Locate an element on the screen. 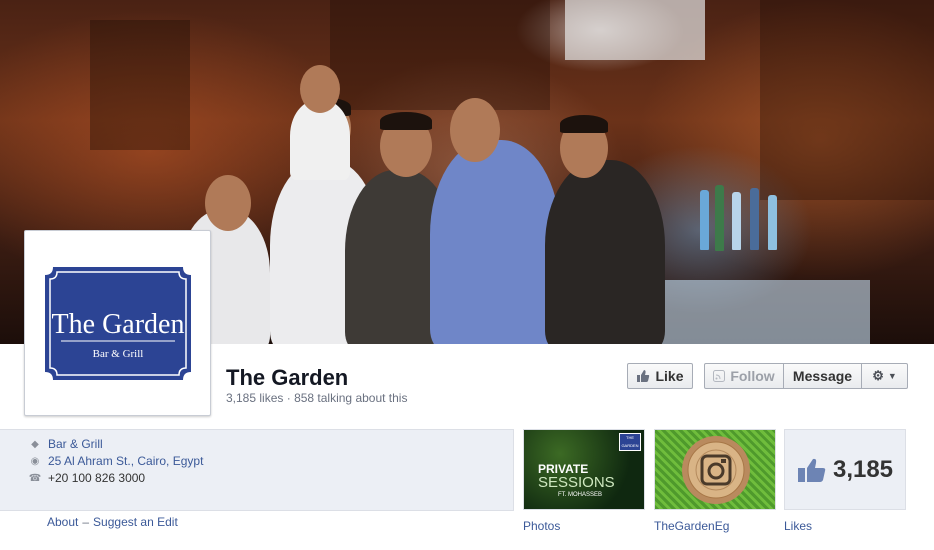 The image size is (934, 550). tag-icon: ◆ is located at coordinates (35, 444).